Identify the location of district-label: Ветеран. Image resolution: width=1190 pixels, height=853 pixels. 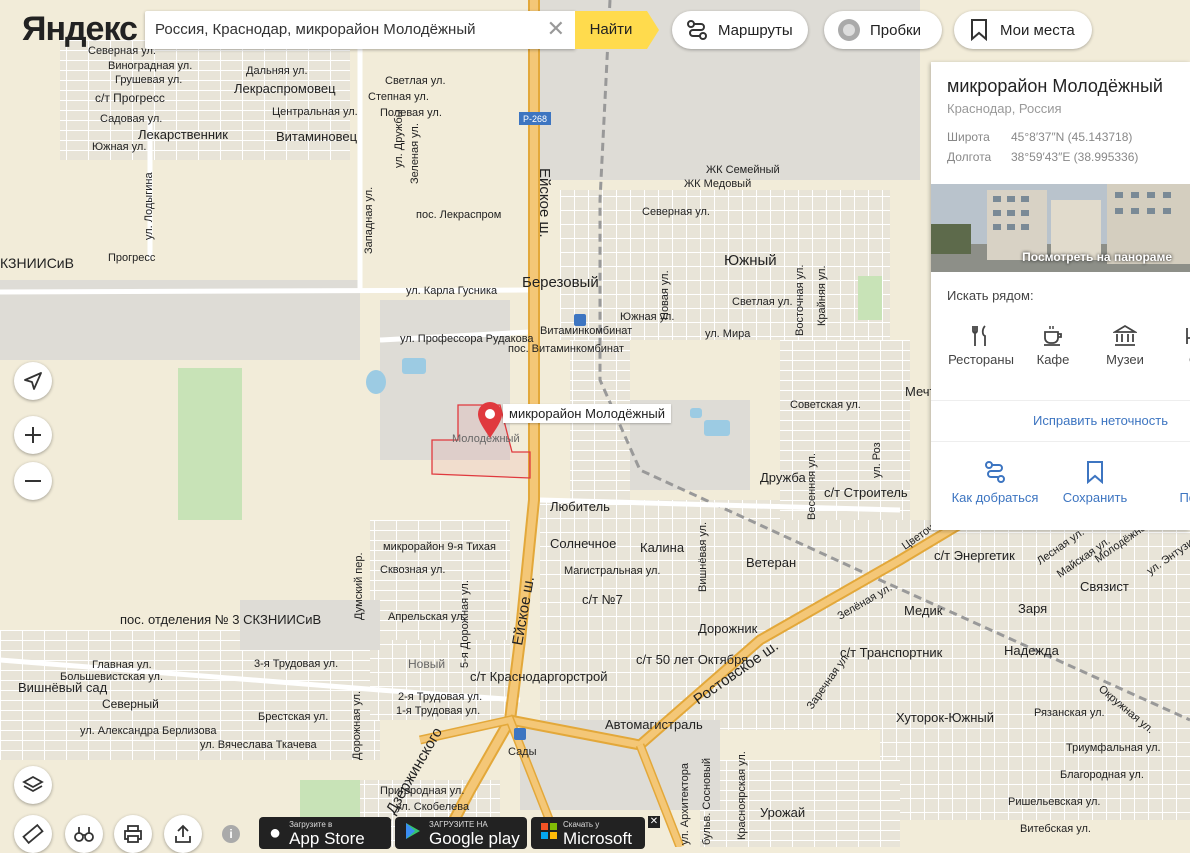
(771, 562).